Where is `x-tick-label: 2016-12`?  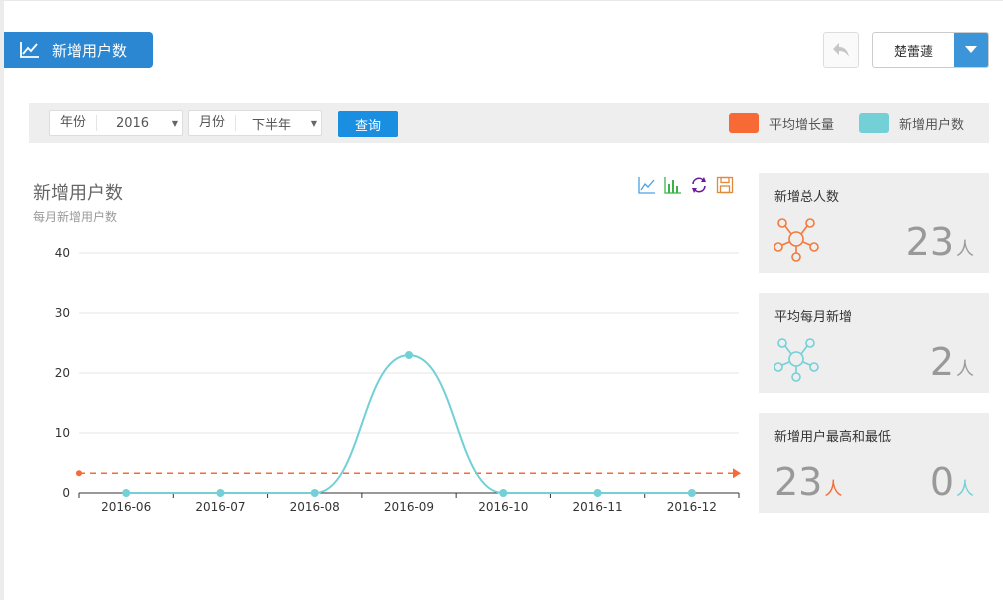 x-tick-label: 2016-12 is located at coordinates (692, 507).